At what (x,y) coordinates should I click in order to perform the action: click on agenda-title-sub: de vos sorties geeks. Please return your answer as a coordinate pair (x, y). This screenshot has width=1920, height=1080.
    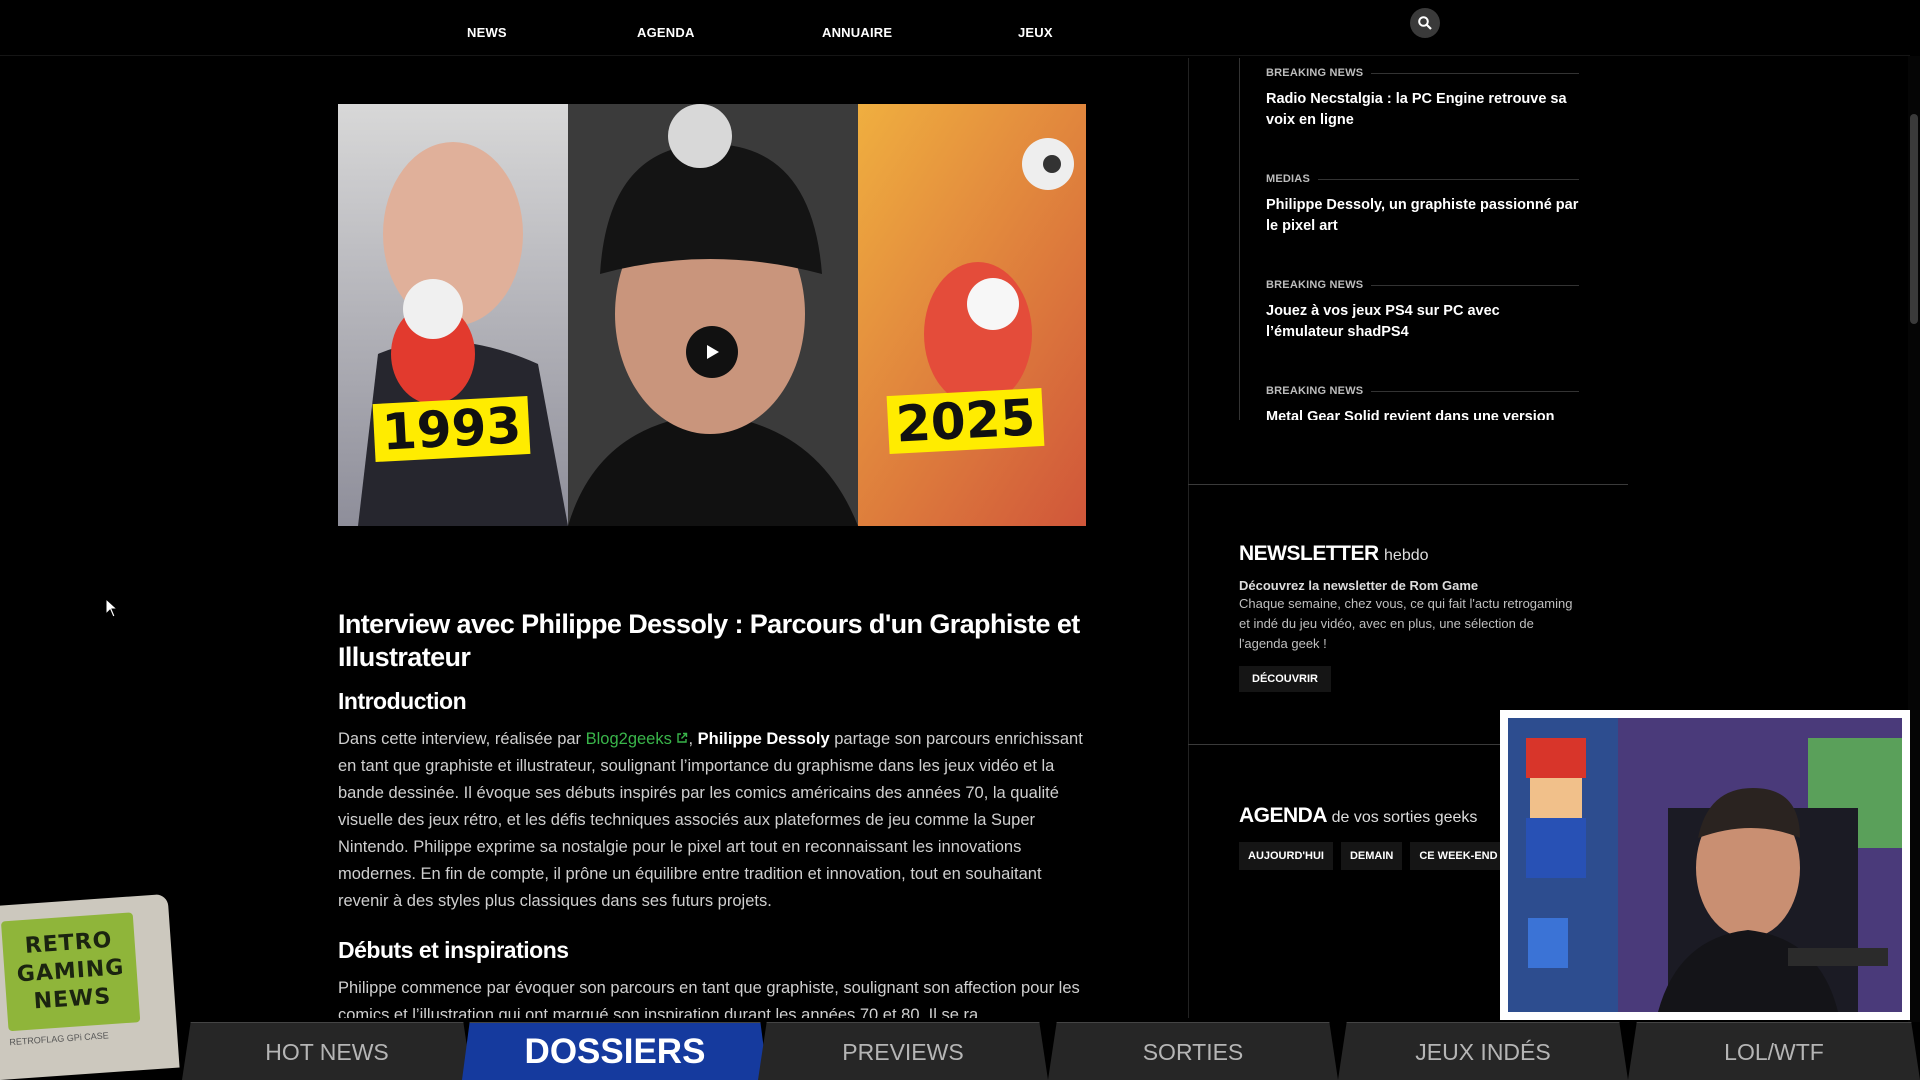
    Looking at the image, I should click on (1404, 817).